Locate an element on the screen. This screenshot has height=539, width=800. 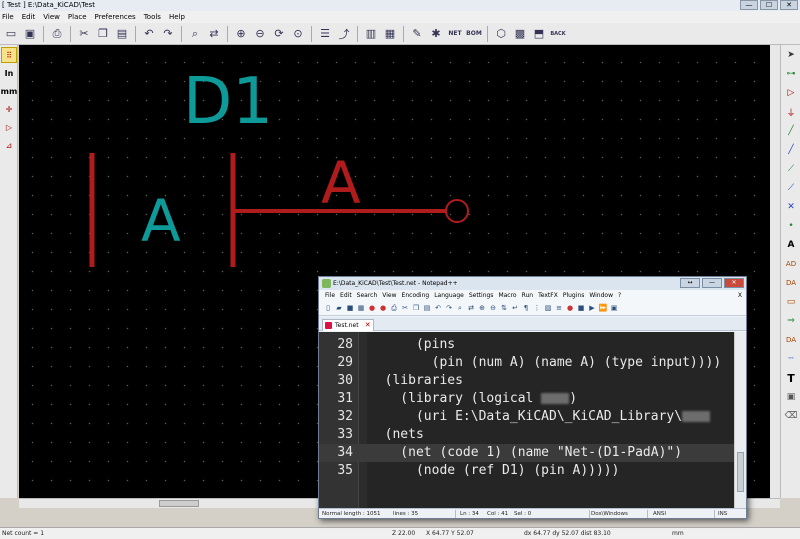
npp-menu-textfx: TextFX is located at coordinates (548, 295).